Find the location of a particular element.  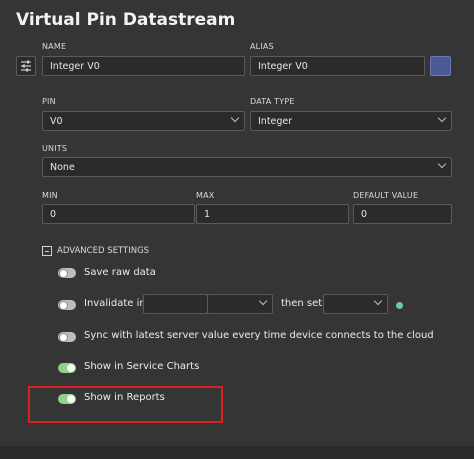

data-type-label: DATA TYPE is located at coordinates (272, 101).